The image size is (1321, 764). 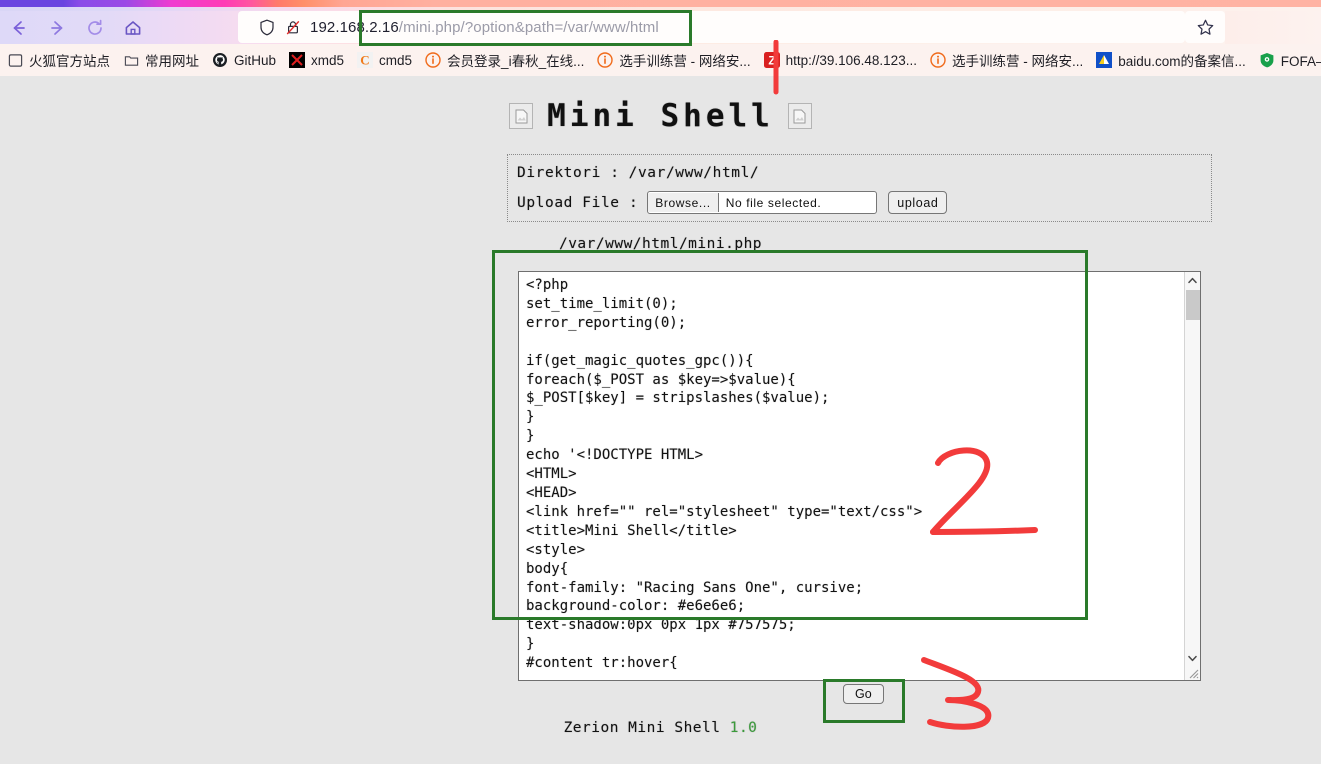 I want to click on footer-version: 1.0, so click(x=743, y=728).